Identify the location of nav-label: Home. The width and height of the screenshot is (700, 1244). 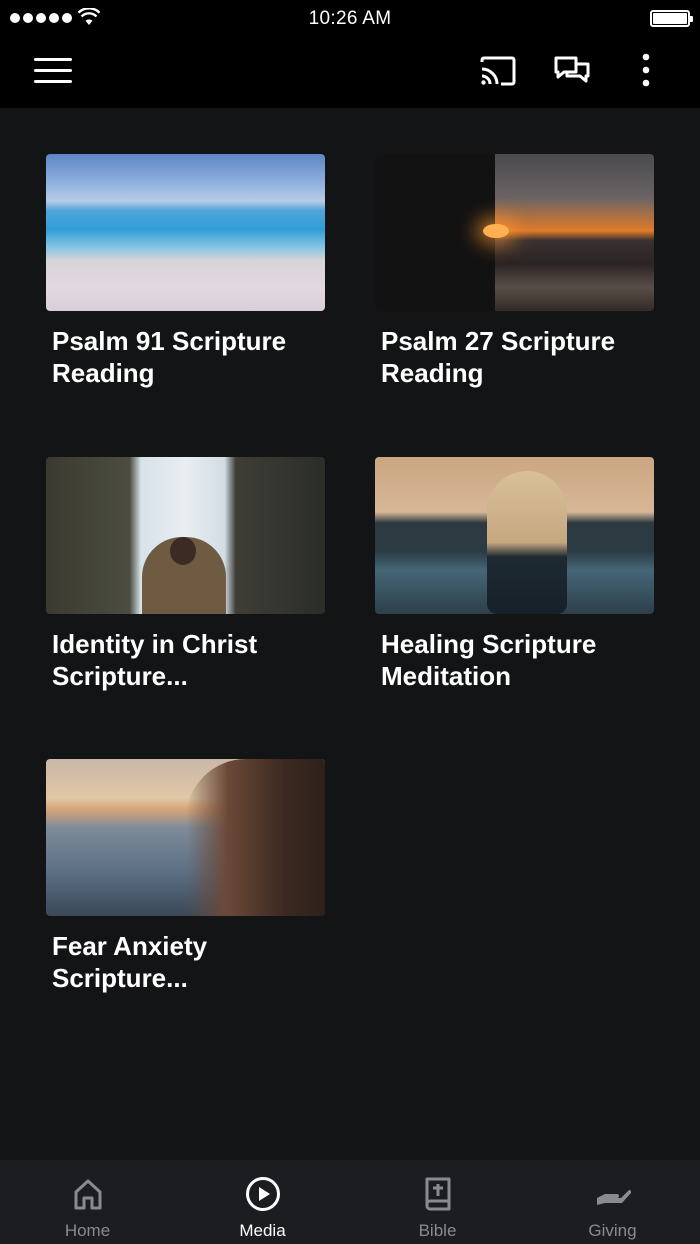
(87, 1230).